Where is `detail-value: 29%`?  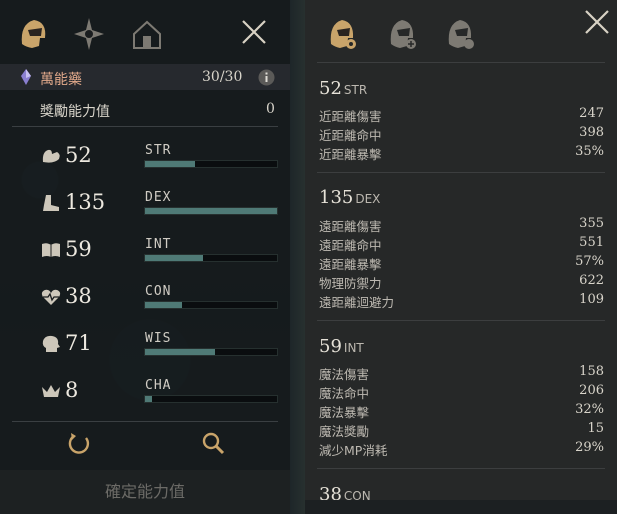
detail-value: 29% is located at coordinates (589, 447).